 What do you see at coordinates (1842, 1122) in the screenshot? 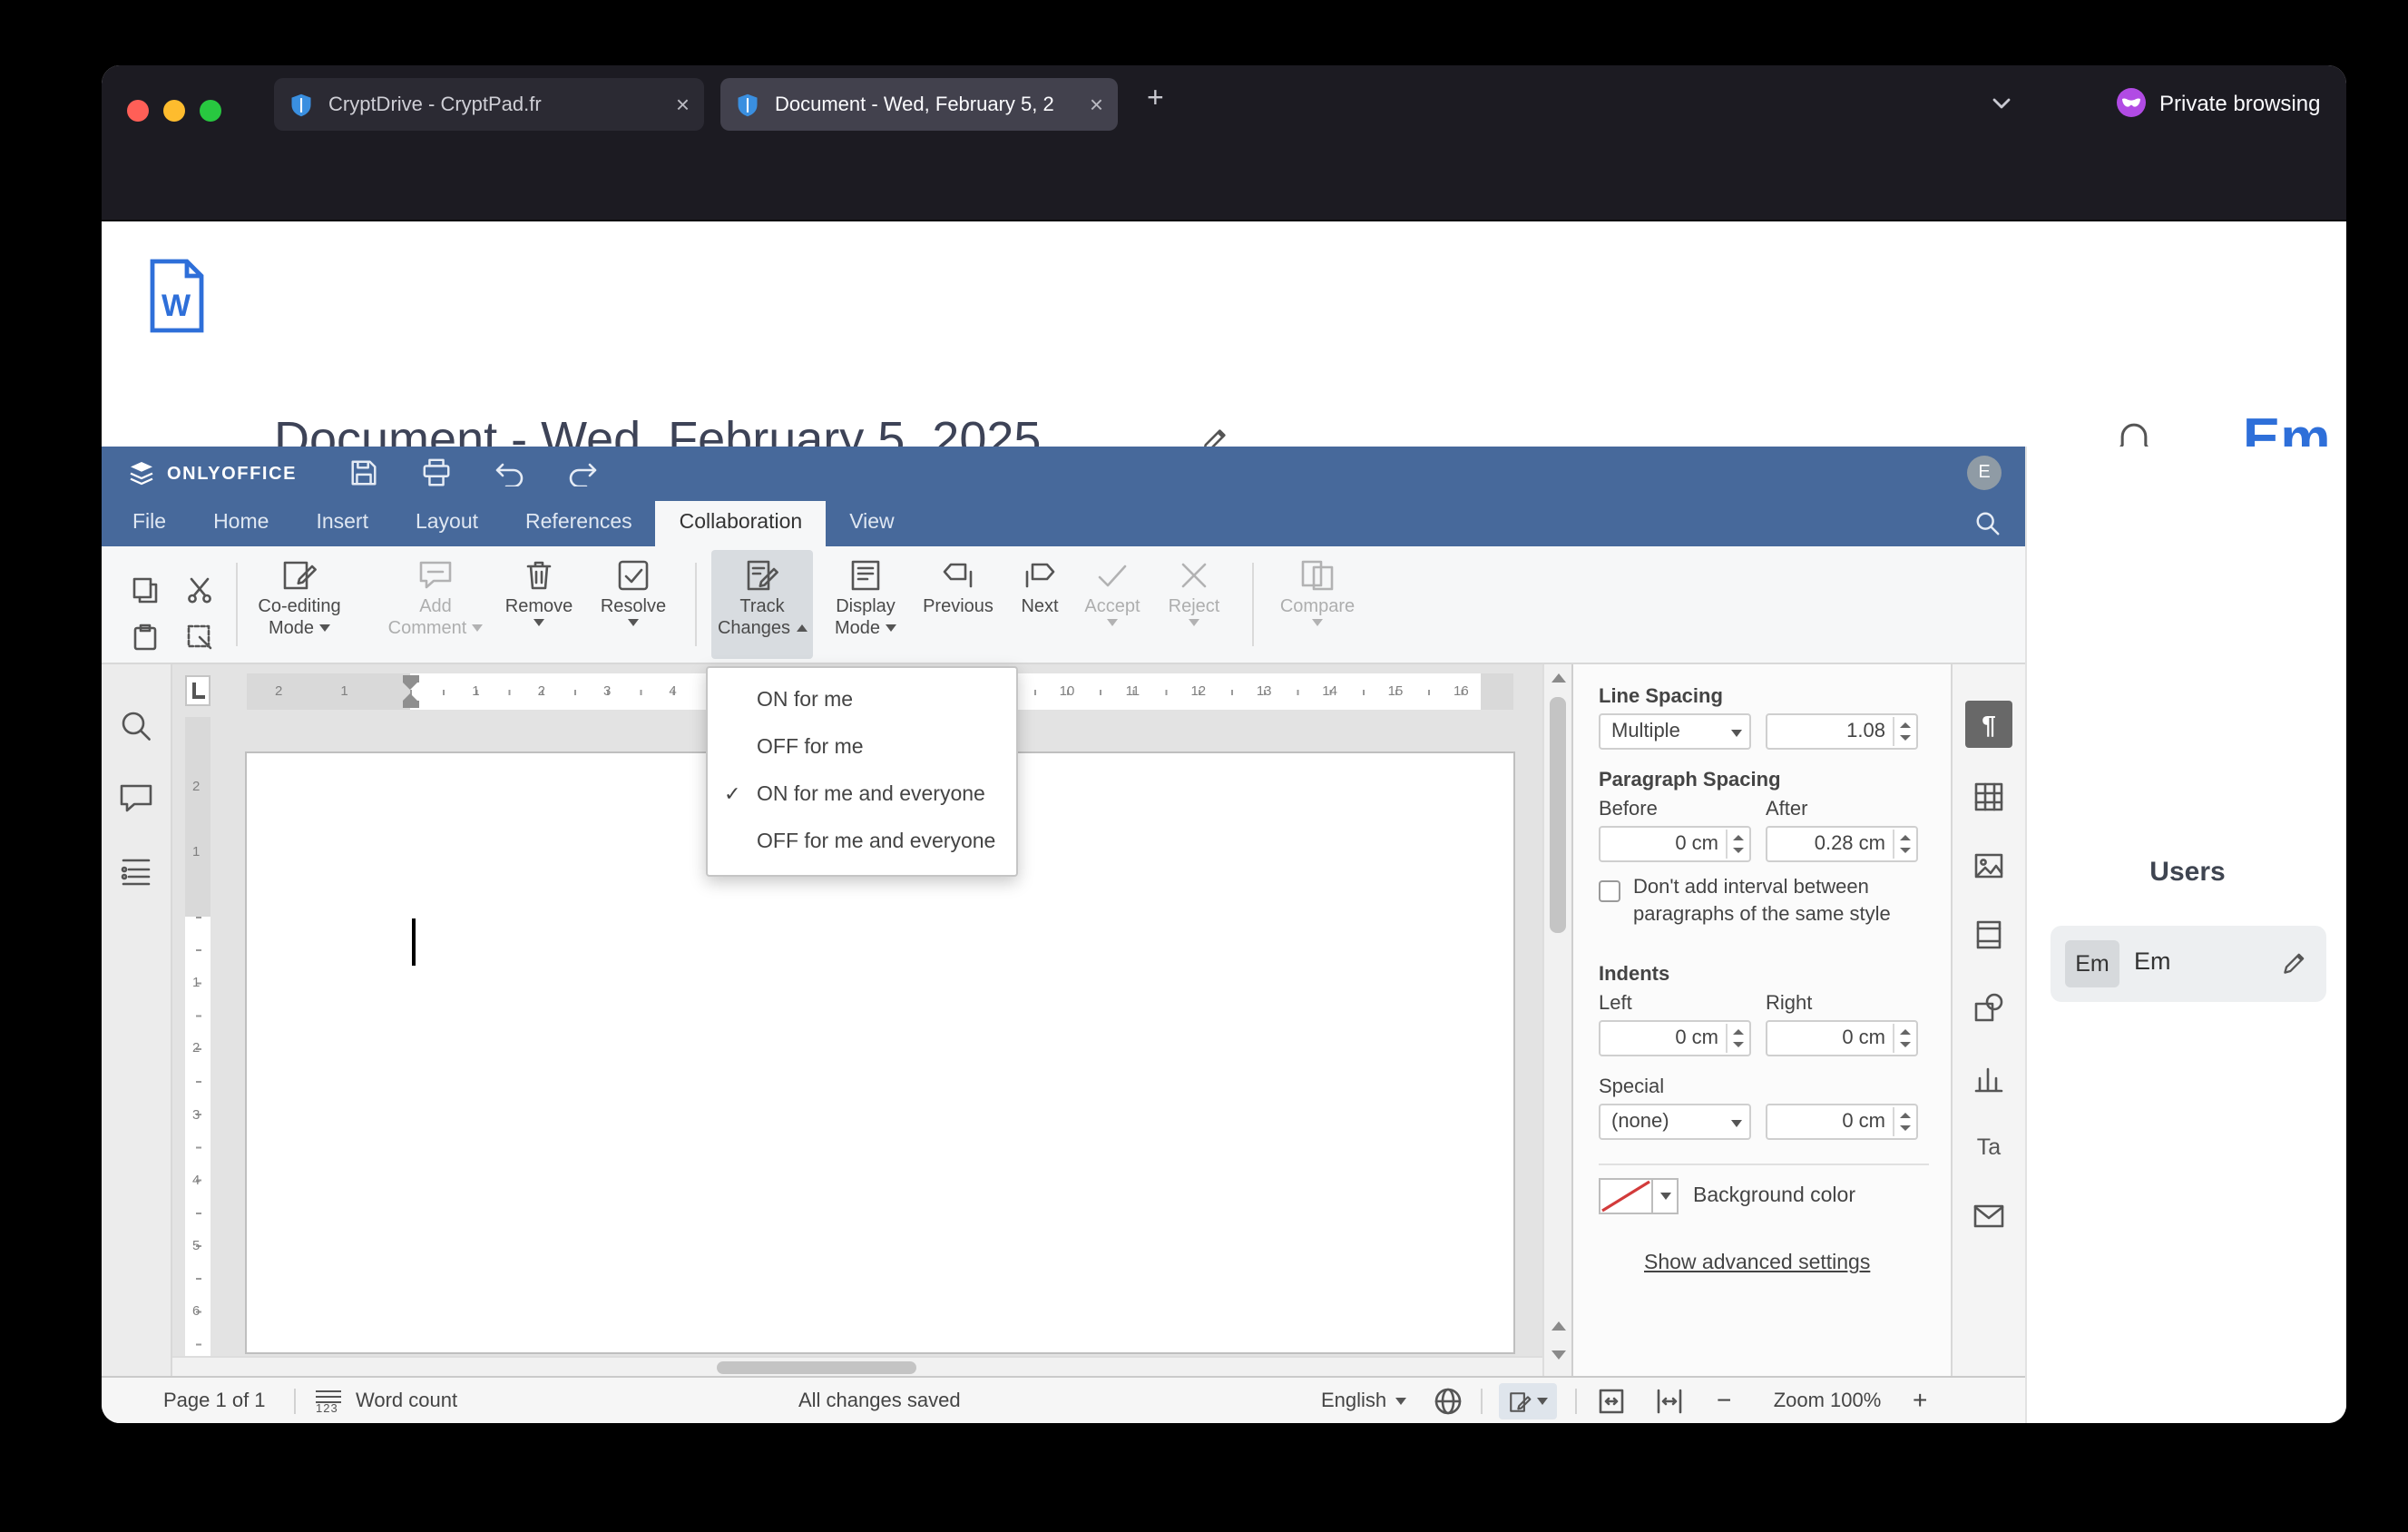
I see `special-value-spinner: 0 cm` at bounding box center [1842, 1122].